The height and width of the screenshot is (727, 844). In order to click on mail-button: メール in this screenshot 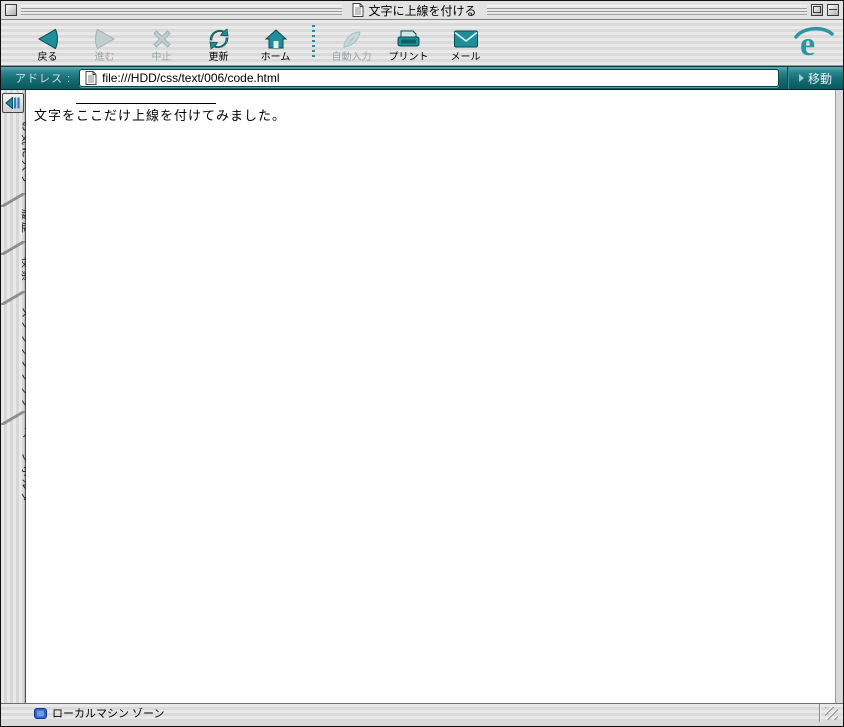, I will do `click(465, 43)`.